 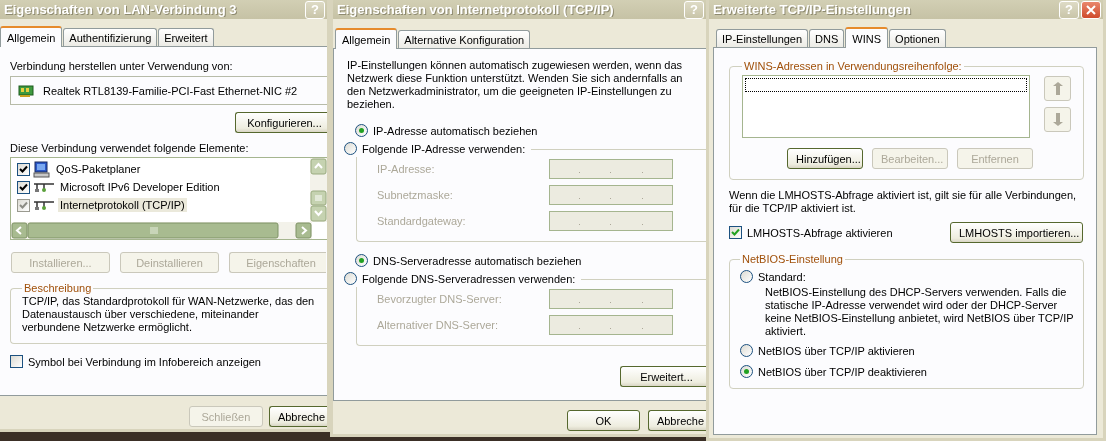 What do you see at coordinates (782, 276) in the screenshot?
I see `radio-label: Standard:` at bounding box center [782, 276].